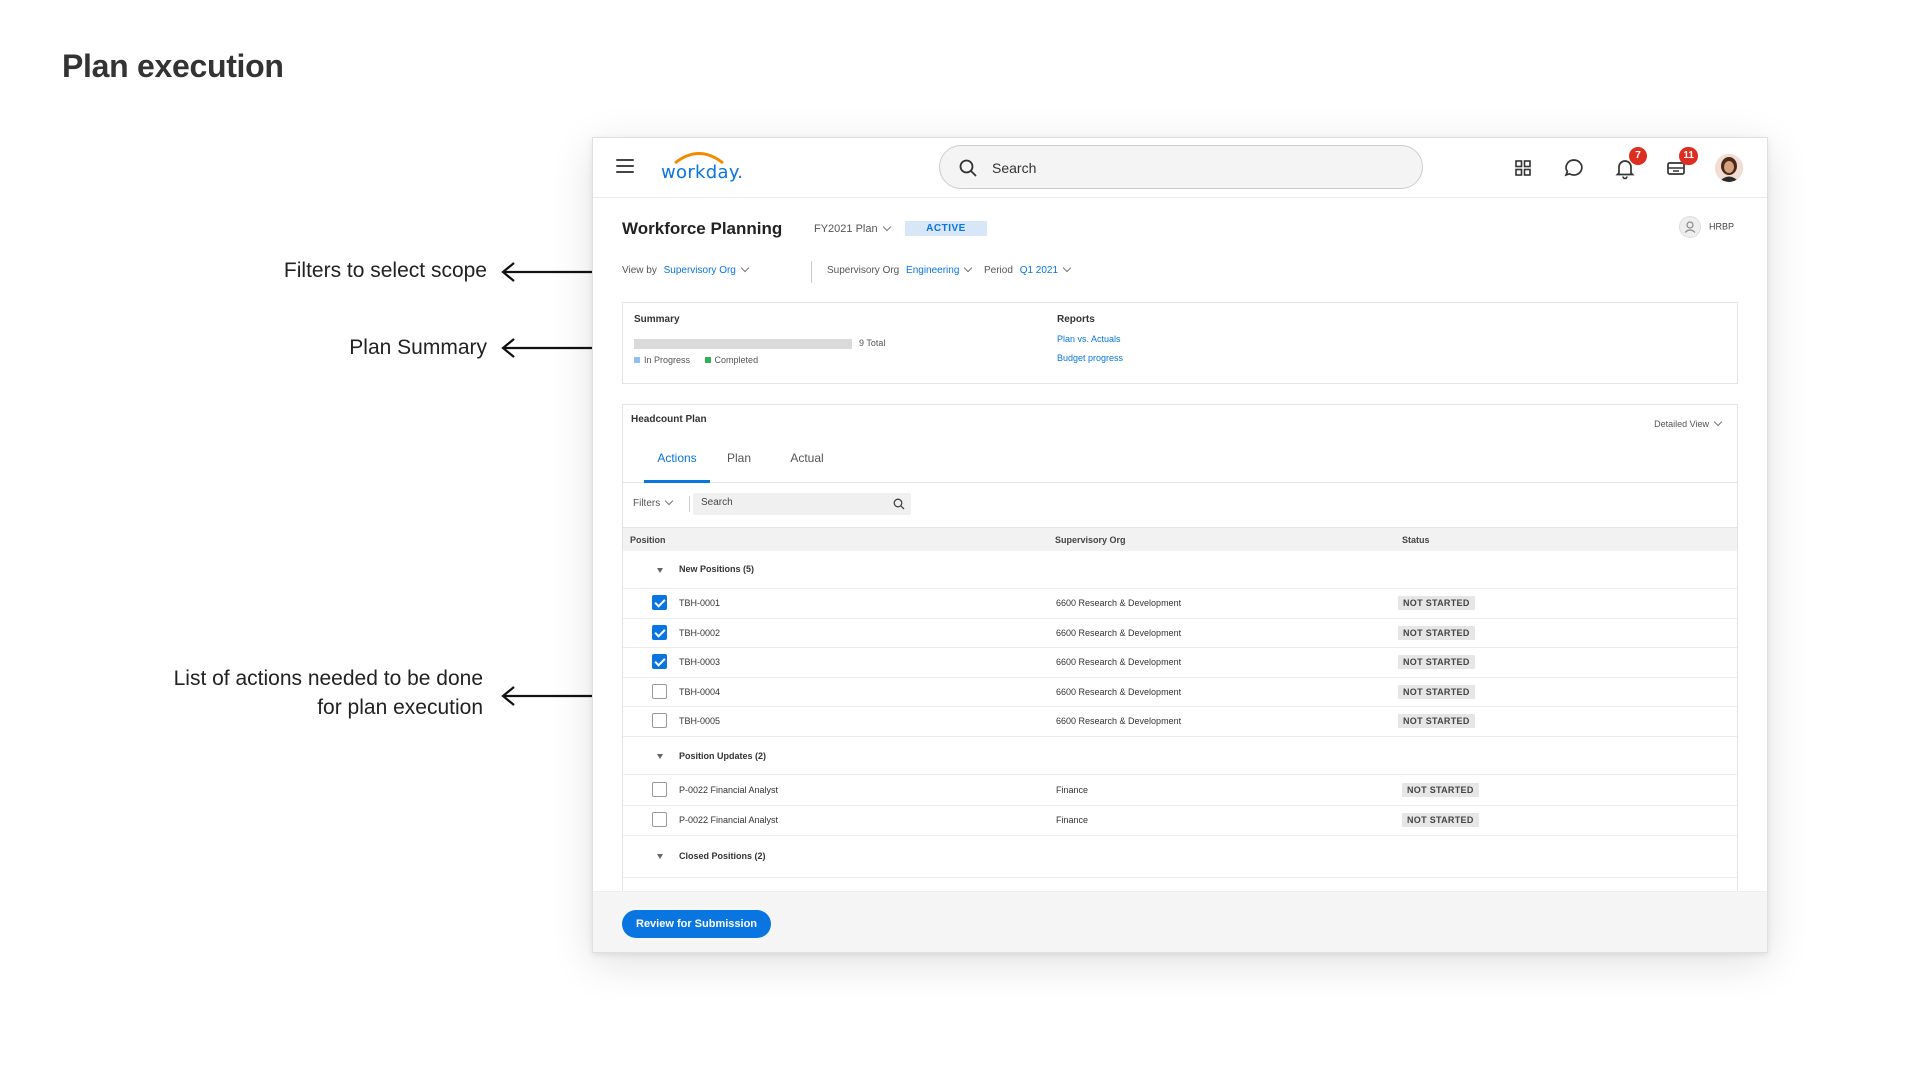 The width and height of the screenshot is (1920, 1080). What do you see at coordinates (1076, 319) in the screenshot?
I see `reports-title: Reports` at bounding box center [1076, 319].